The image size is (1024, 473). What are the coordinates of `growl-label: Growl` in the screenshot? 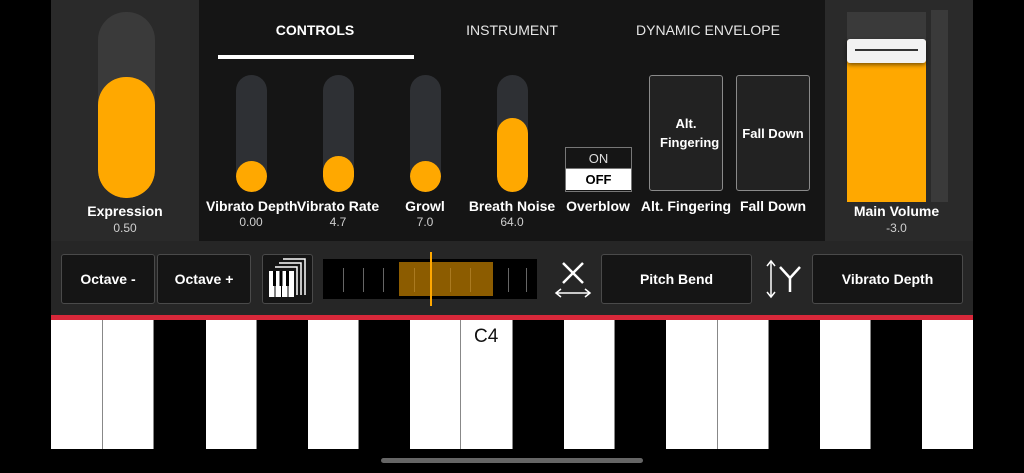 It's located at (425, 206).